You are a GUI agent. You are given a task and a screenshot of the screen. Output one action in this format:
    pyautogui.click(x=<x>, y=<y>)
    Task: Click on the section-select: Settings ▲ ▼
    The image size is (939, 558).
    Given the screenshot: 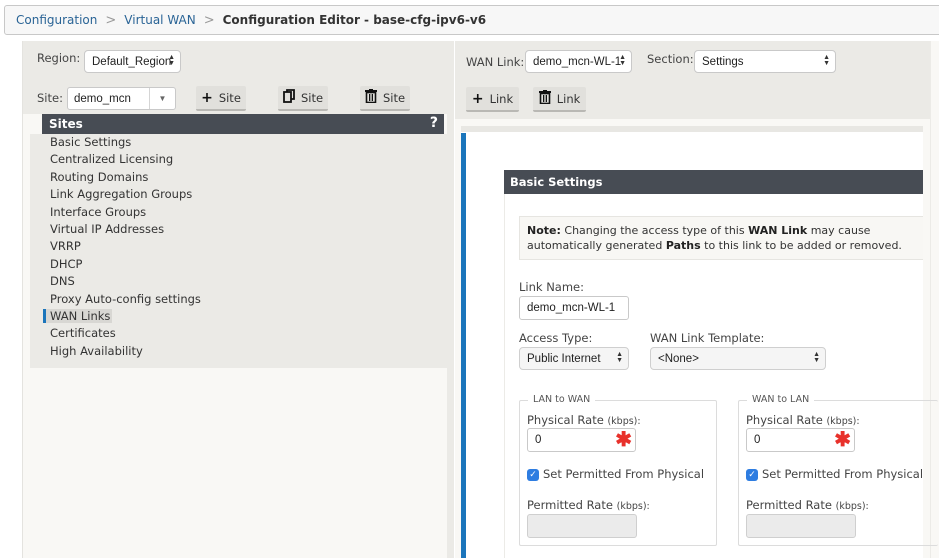 What is the action you would take?
    pyautogui.click(x=765, y=61)
    